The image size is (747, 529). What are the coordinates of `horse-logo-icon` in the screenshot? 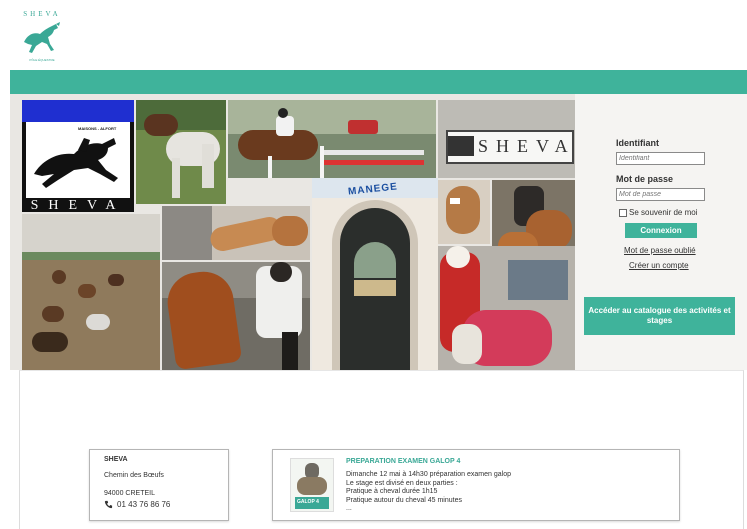 It's located at (42, 37).